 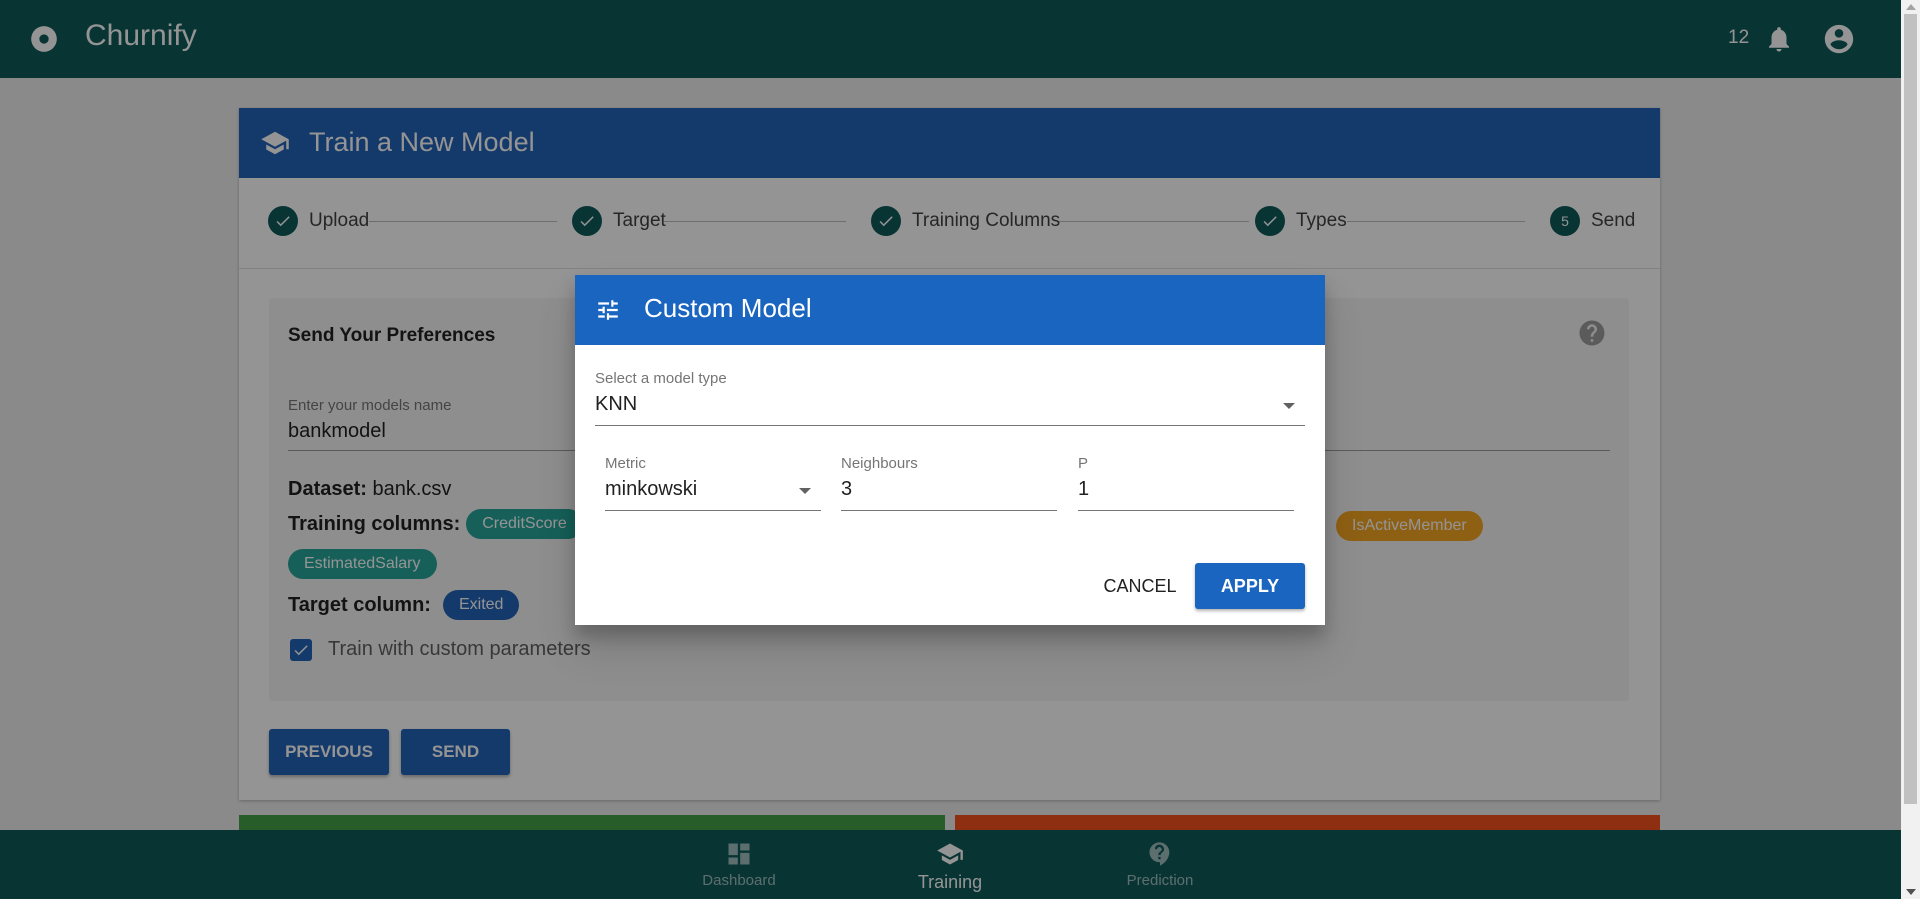 I want to click on model-type-label: Select a model type, so click(x=661, y=378).